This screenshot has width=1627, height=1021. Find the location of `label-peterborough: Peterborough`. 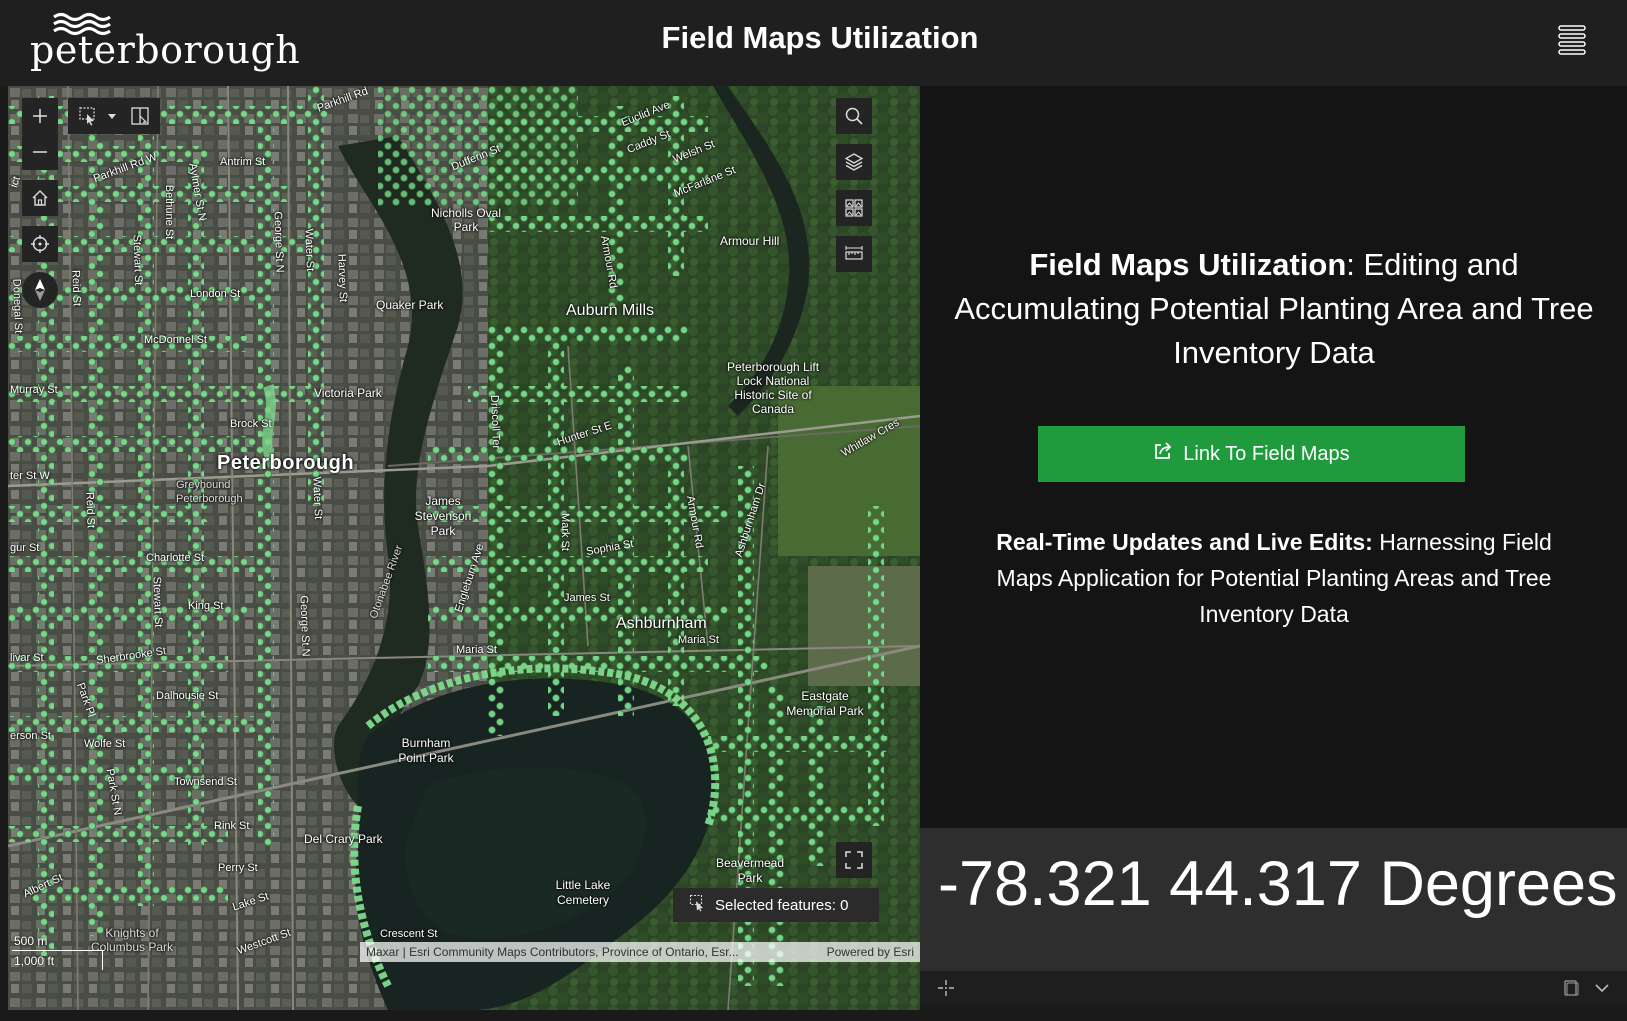

label-peterborough: Peterborough is located at coordinates (286, 463).